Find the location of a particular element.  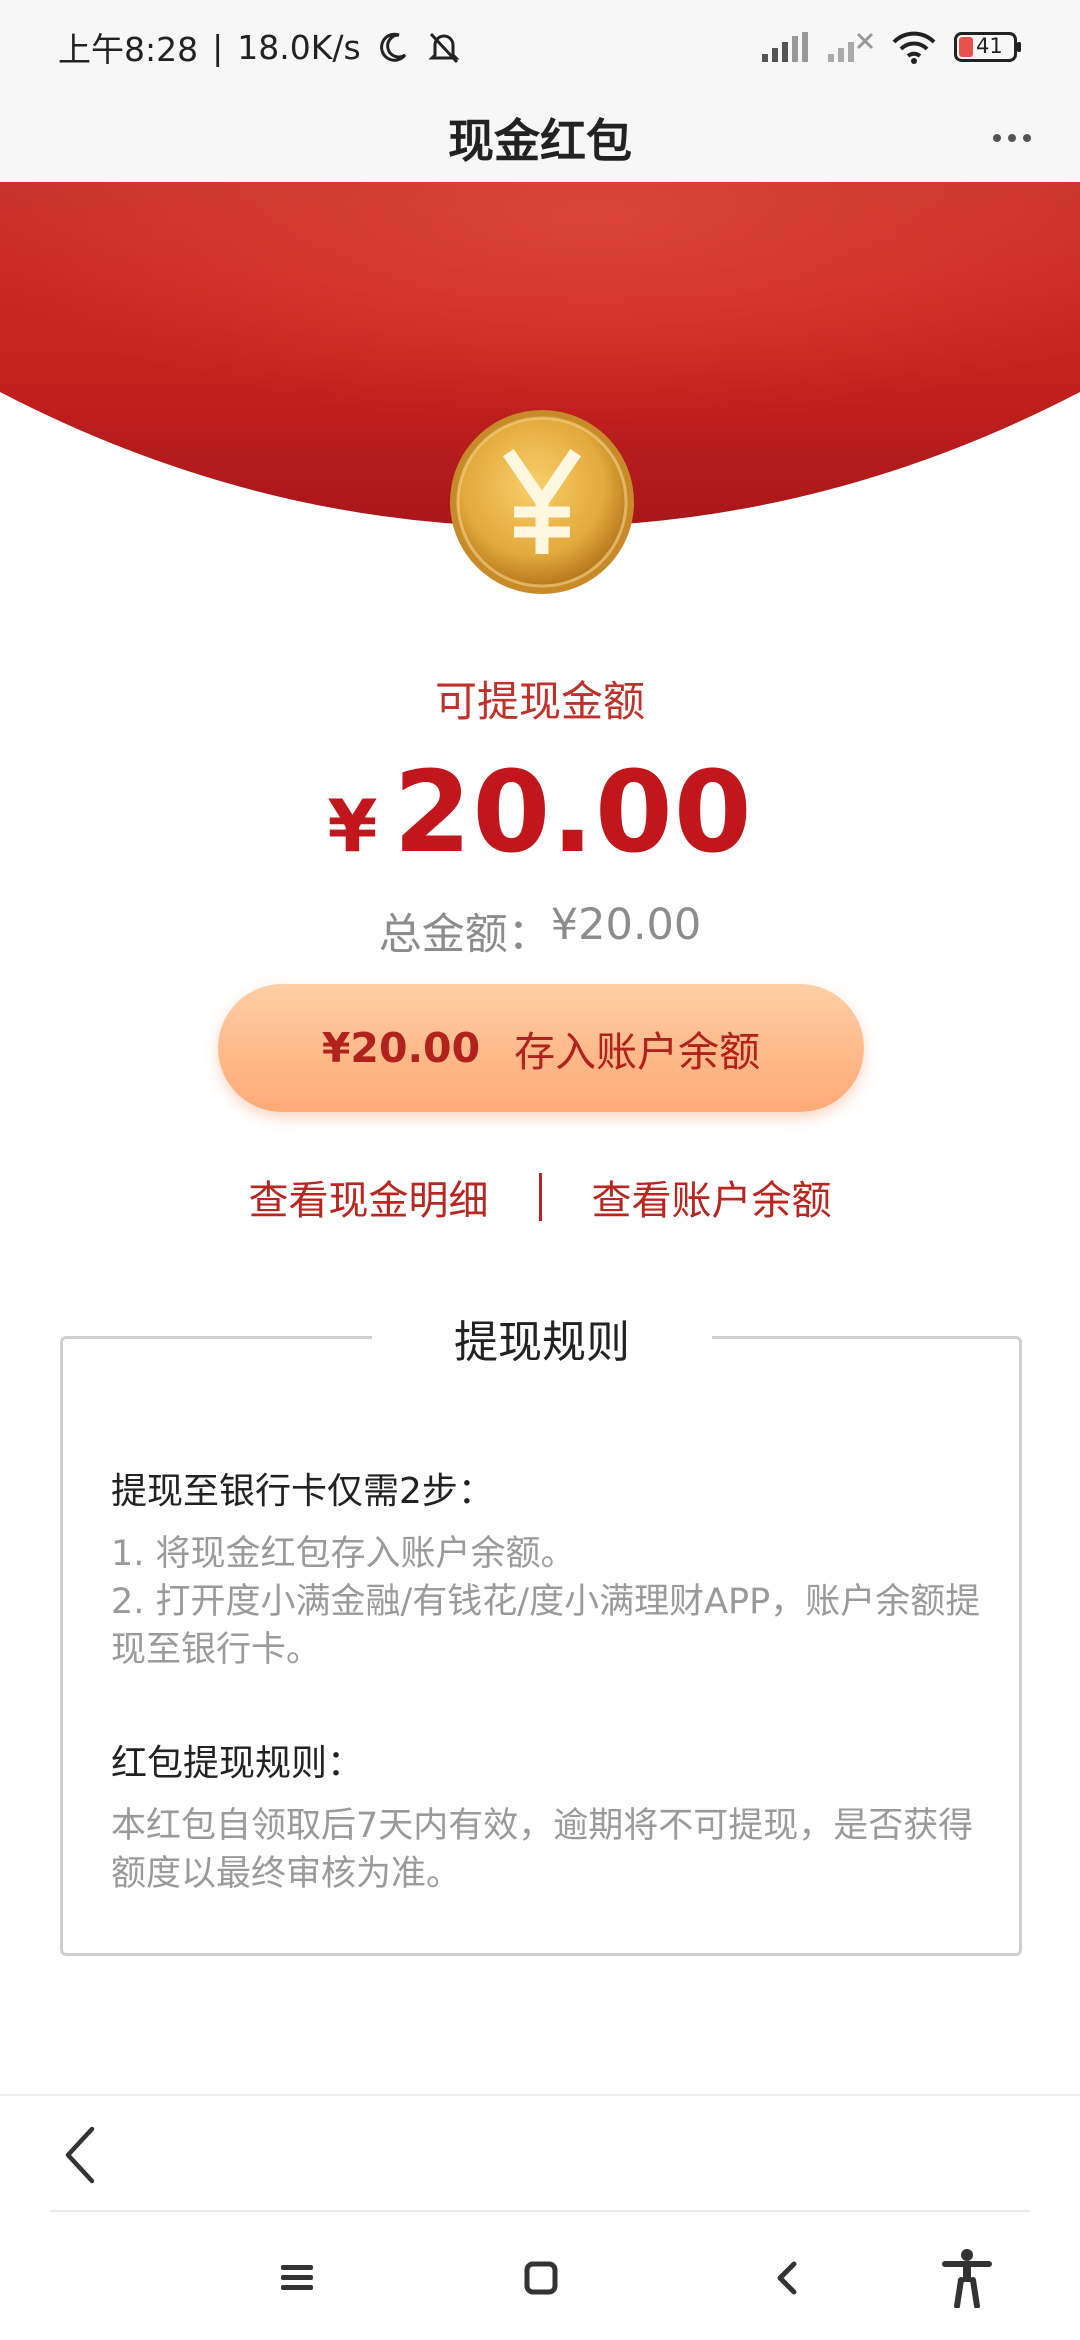

yuan-coin-icon is located at coordinates (542, 502).